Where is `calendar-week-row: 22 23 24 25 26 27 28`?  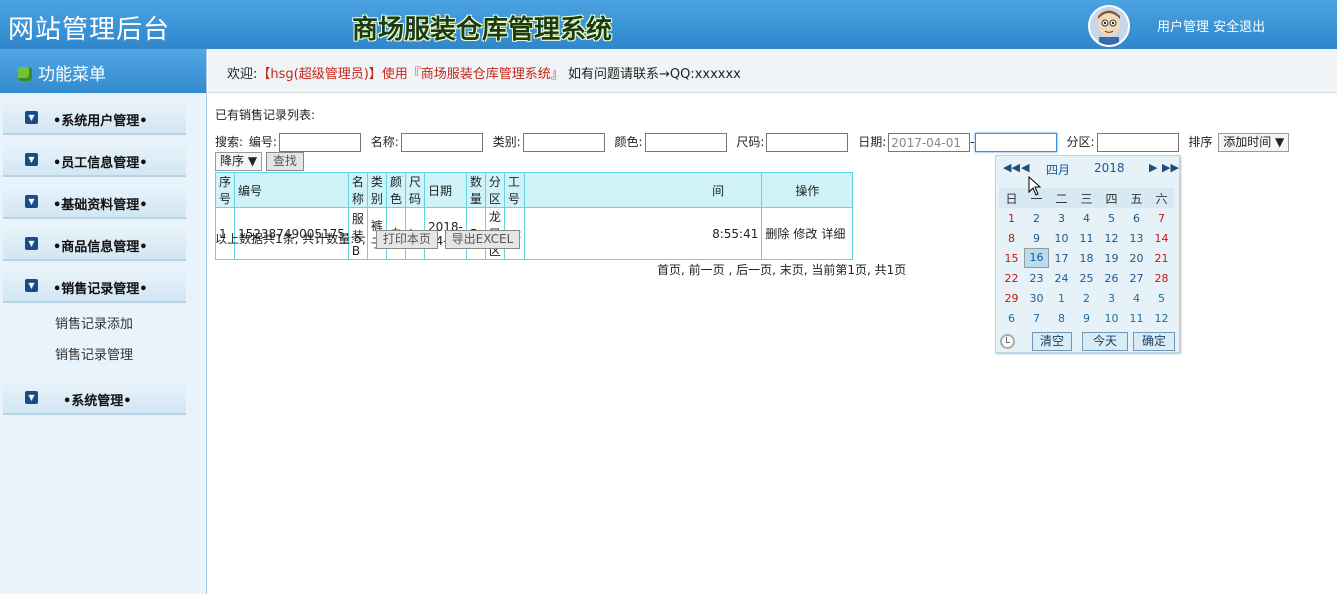
calendar-week-row: 22 23 24 25 26 27 28 is located at coordinates (1086, 278).